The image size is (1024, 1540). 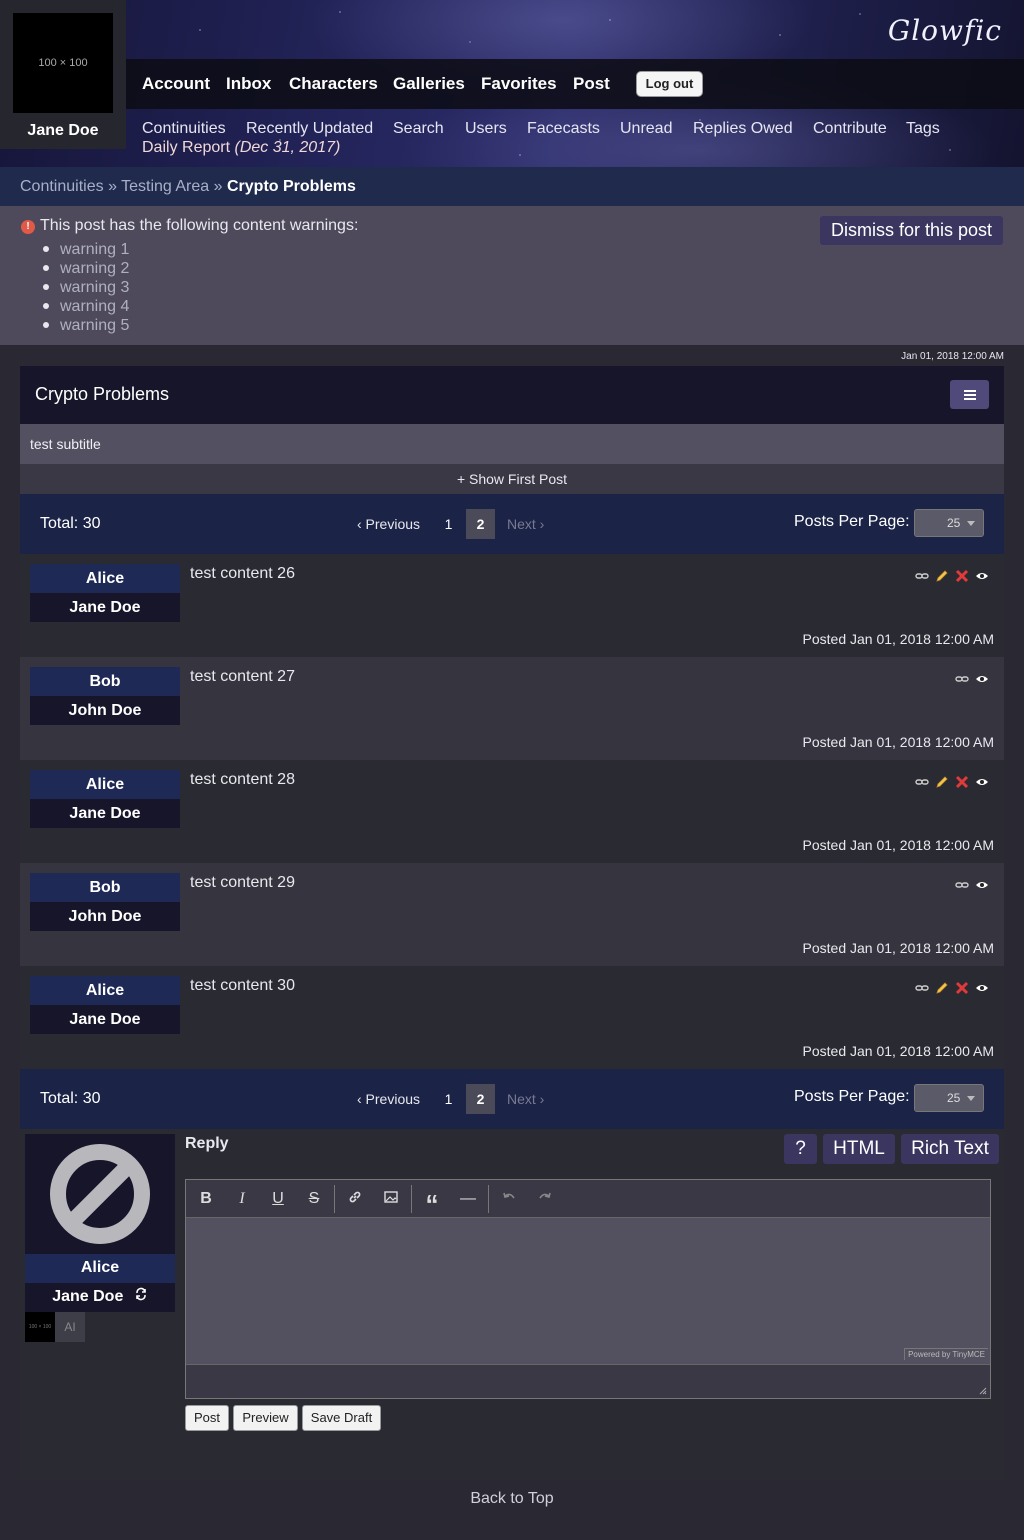 I want to click on total-count: Total: 30, so click(x=70, y=1098).